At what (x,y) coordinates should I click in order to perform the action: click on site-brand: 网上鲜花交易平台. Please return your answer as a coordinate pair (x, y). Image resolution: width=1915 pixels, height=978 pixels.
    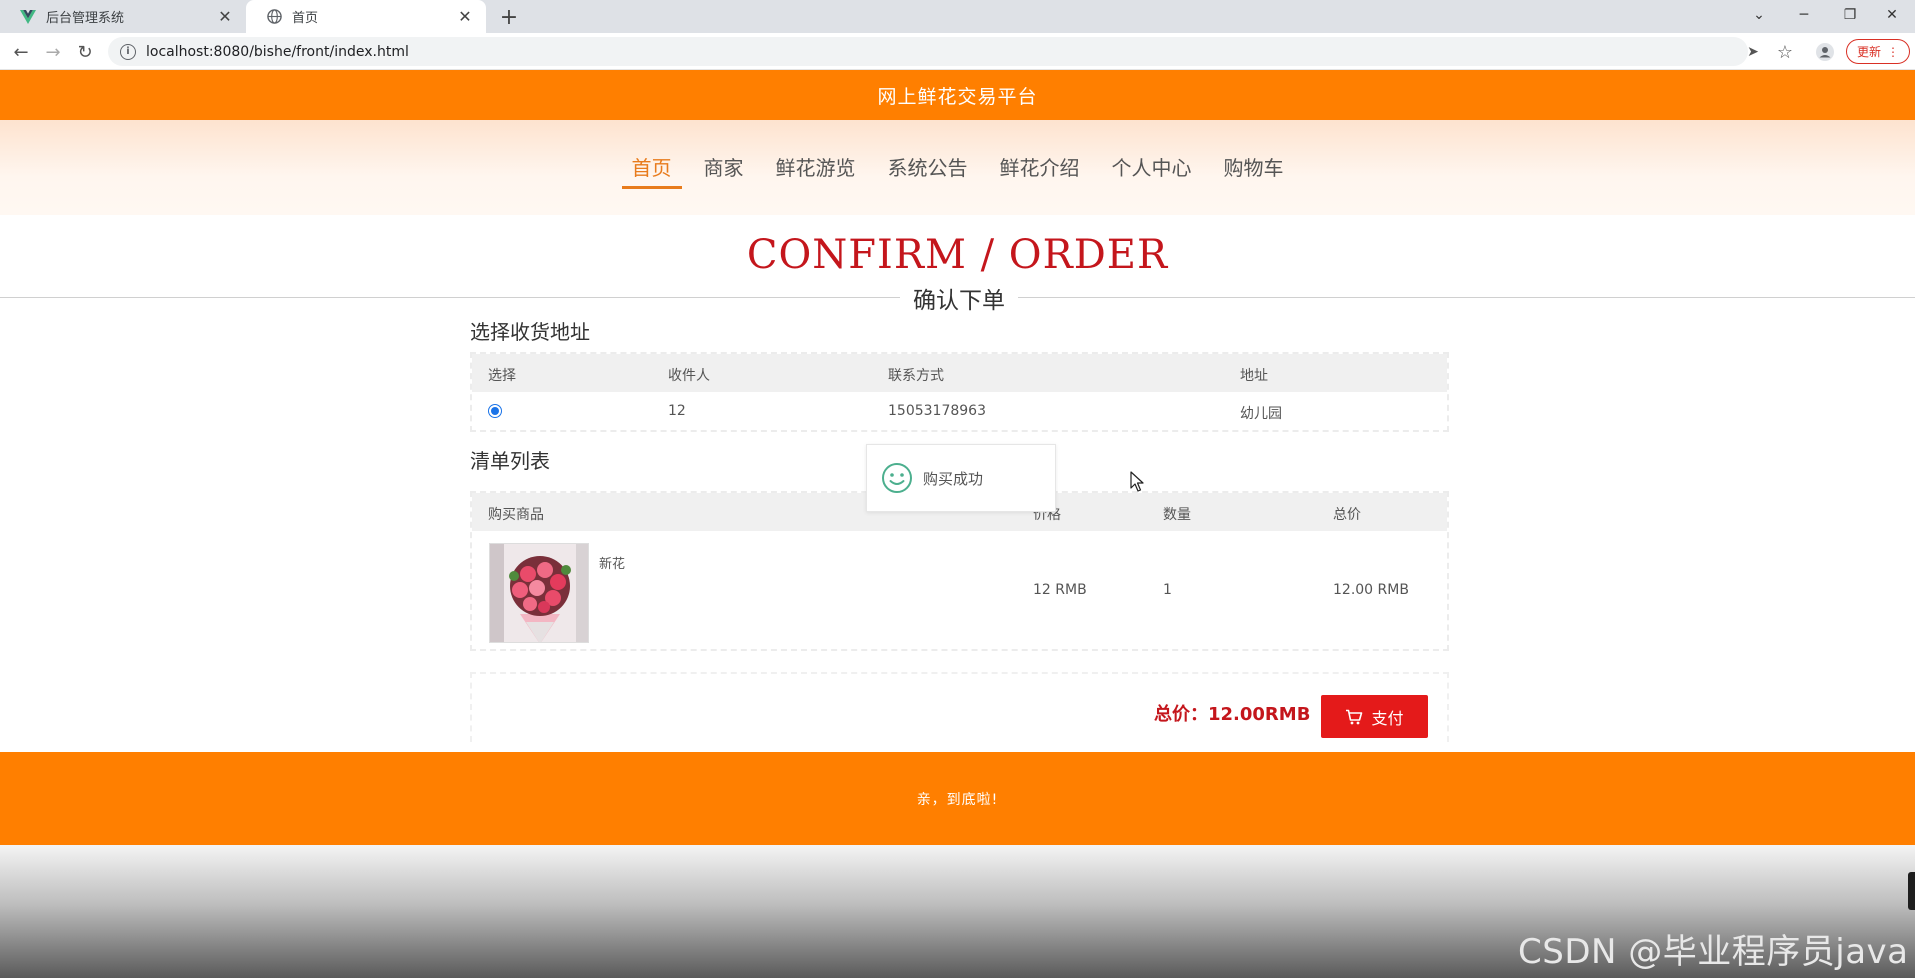
    Looking at the image, I should click on (957, 96).